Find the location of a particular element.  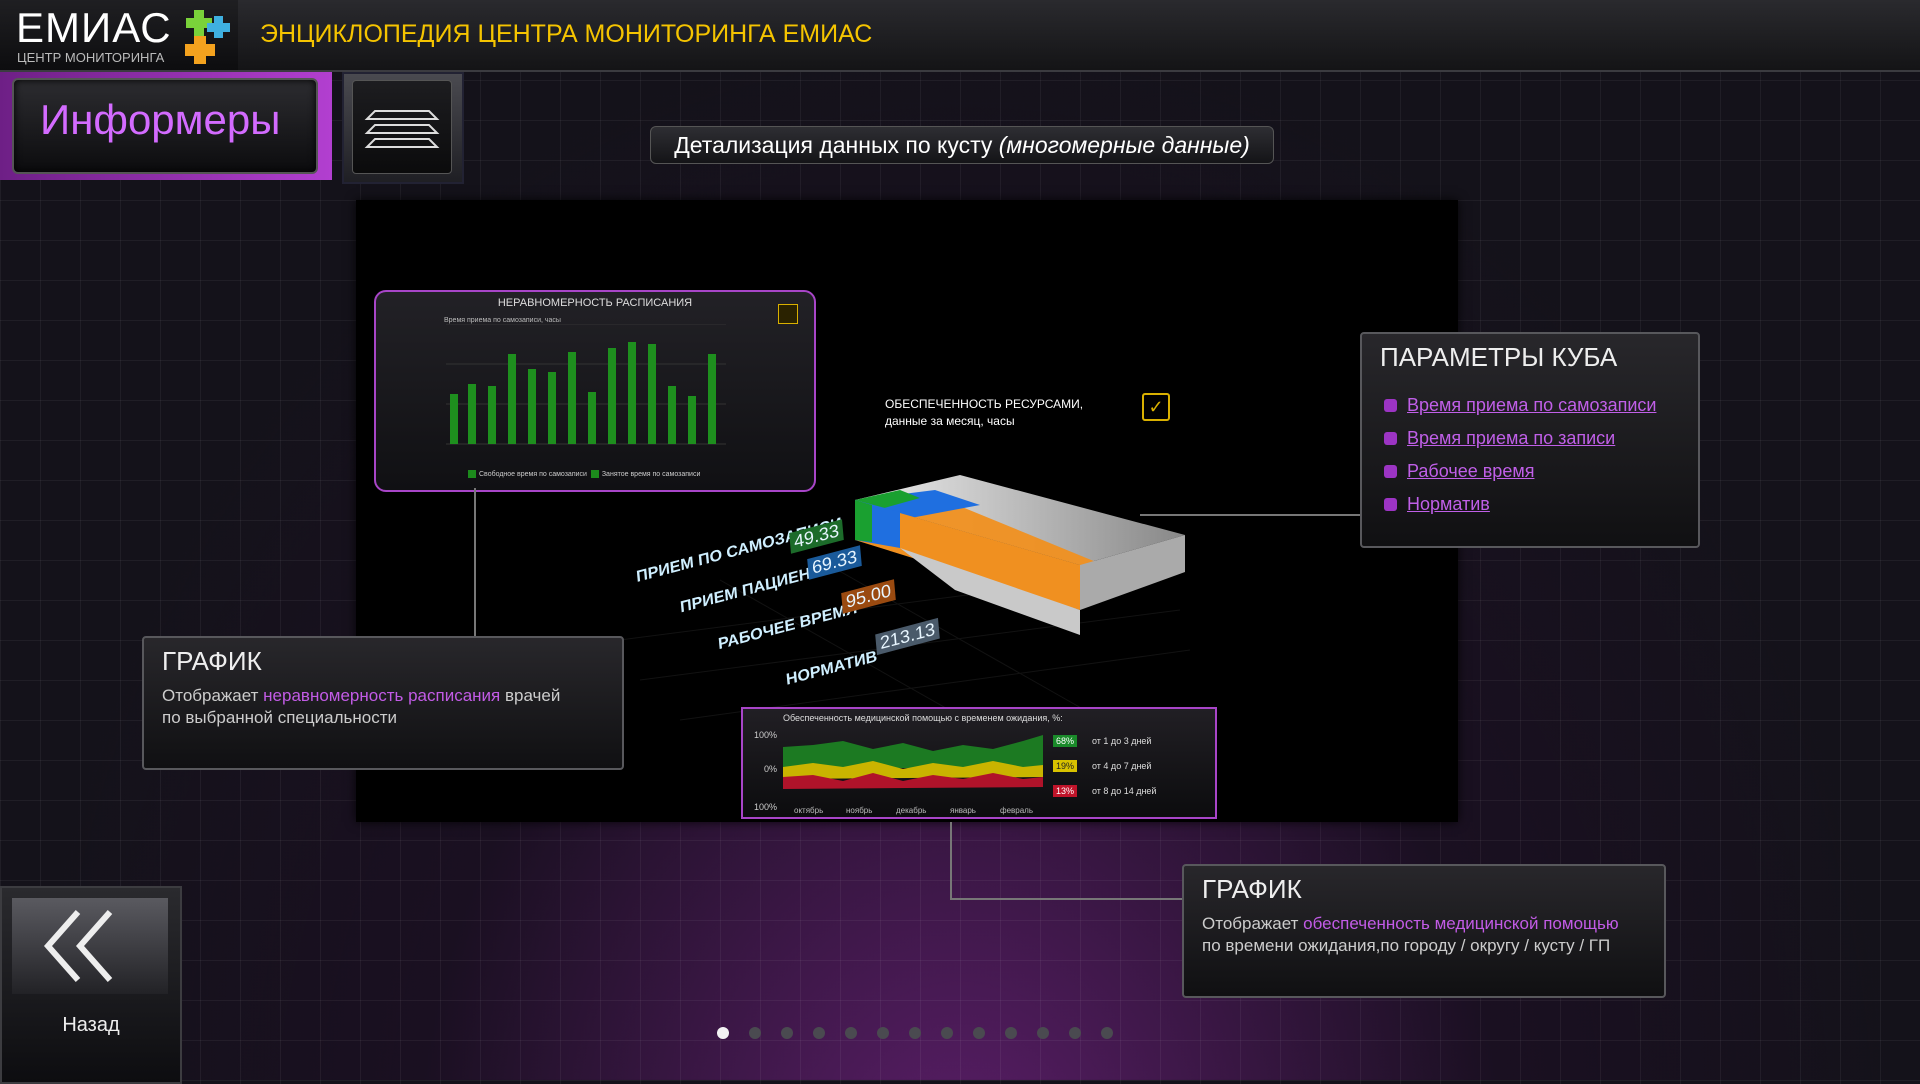

layers-button is located at coordinates (403, 128).